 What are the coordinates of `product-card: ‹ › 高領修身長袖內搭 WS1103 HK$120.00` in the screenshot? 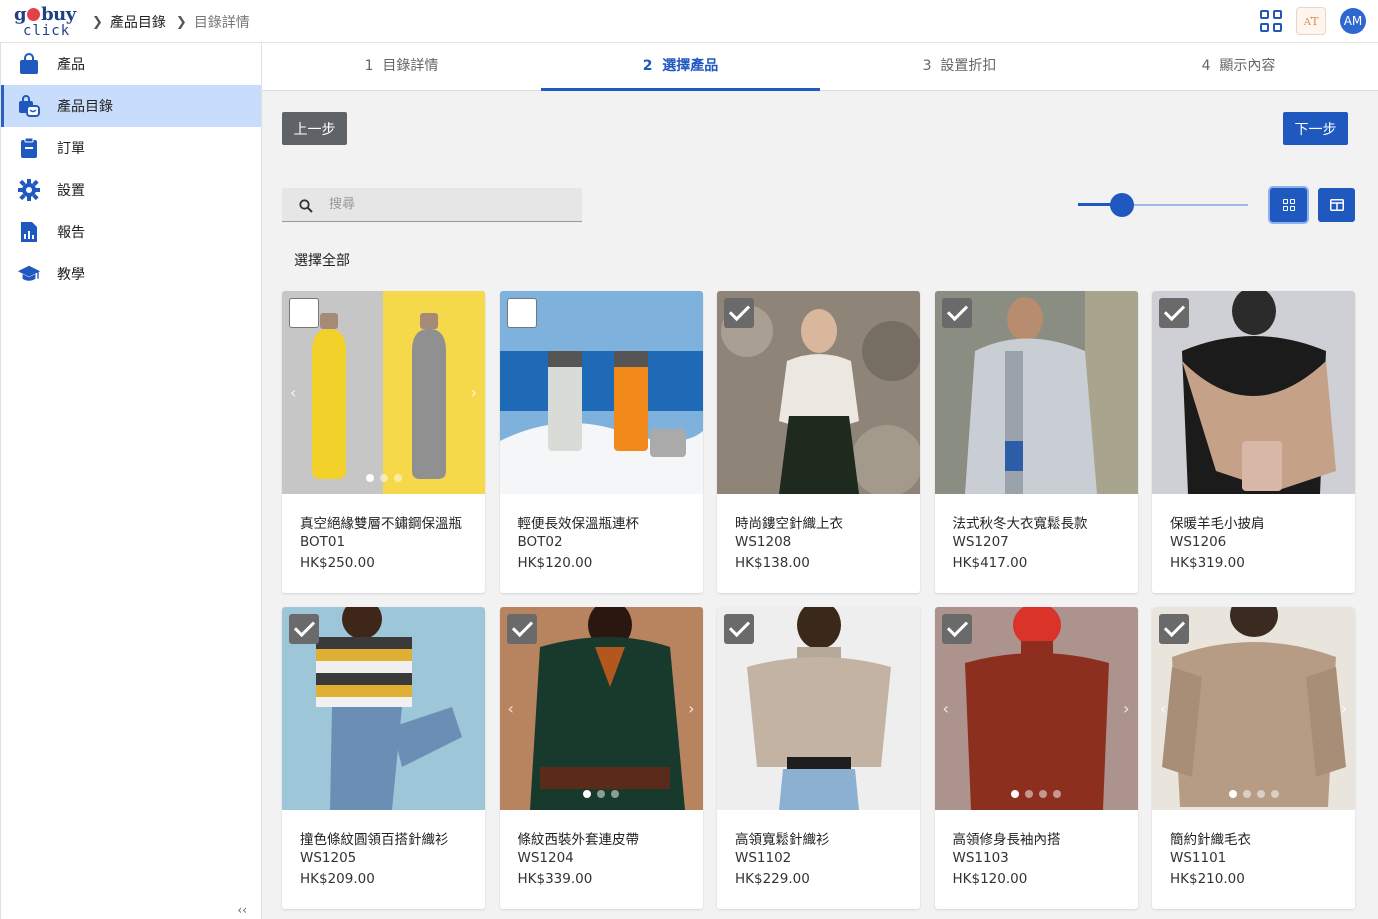 It's located at (1036, 758).